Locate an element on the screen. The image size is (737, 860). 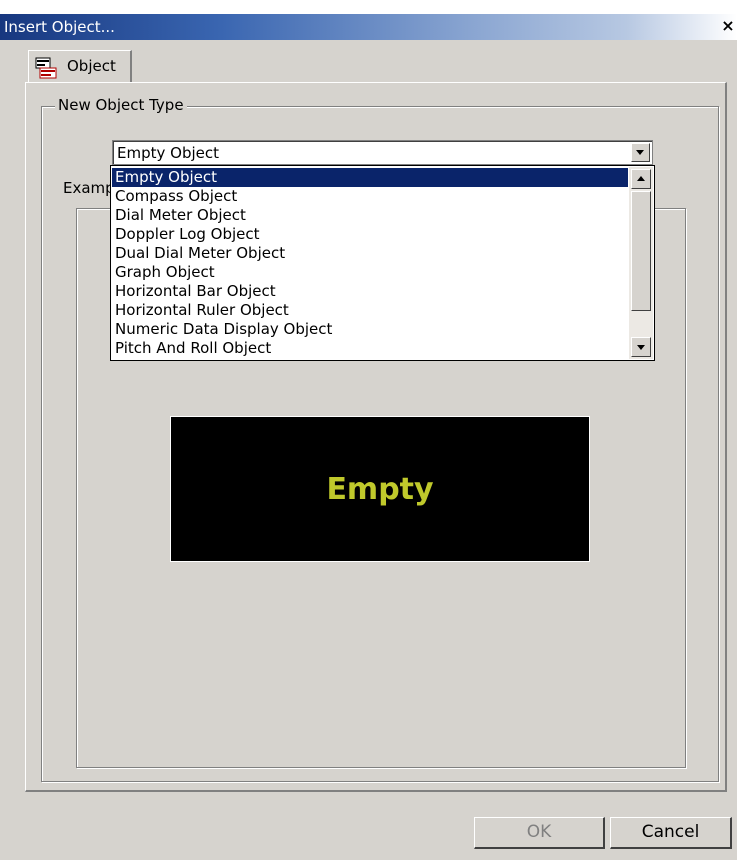
screen-top-strip is located at coordinates (368, 7).